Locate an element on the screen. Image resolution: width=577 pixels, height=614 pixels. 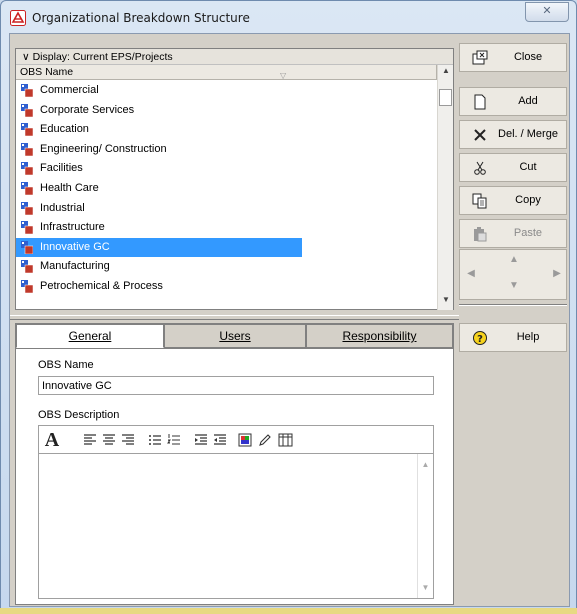
move-left-icon: ◀ is located at coordinates (471, 273).